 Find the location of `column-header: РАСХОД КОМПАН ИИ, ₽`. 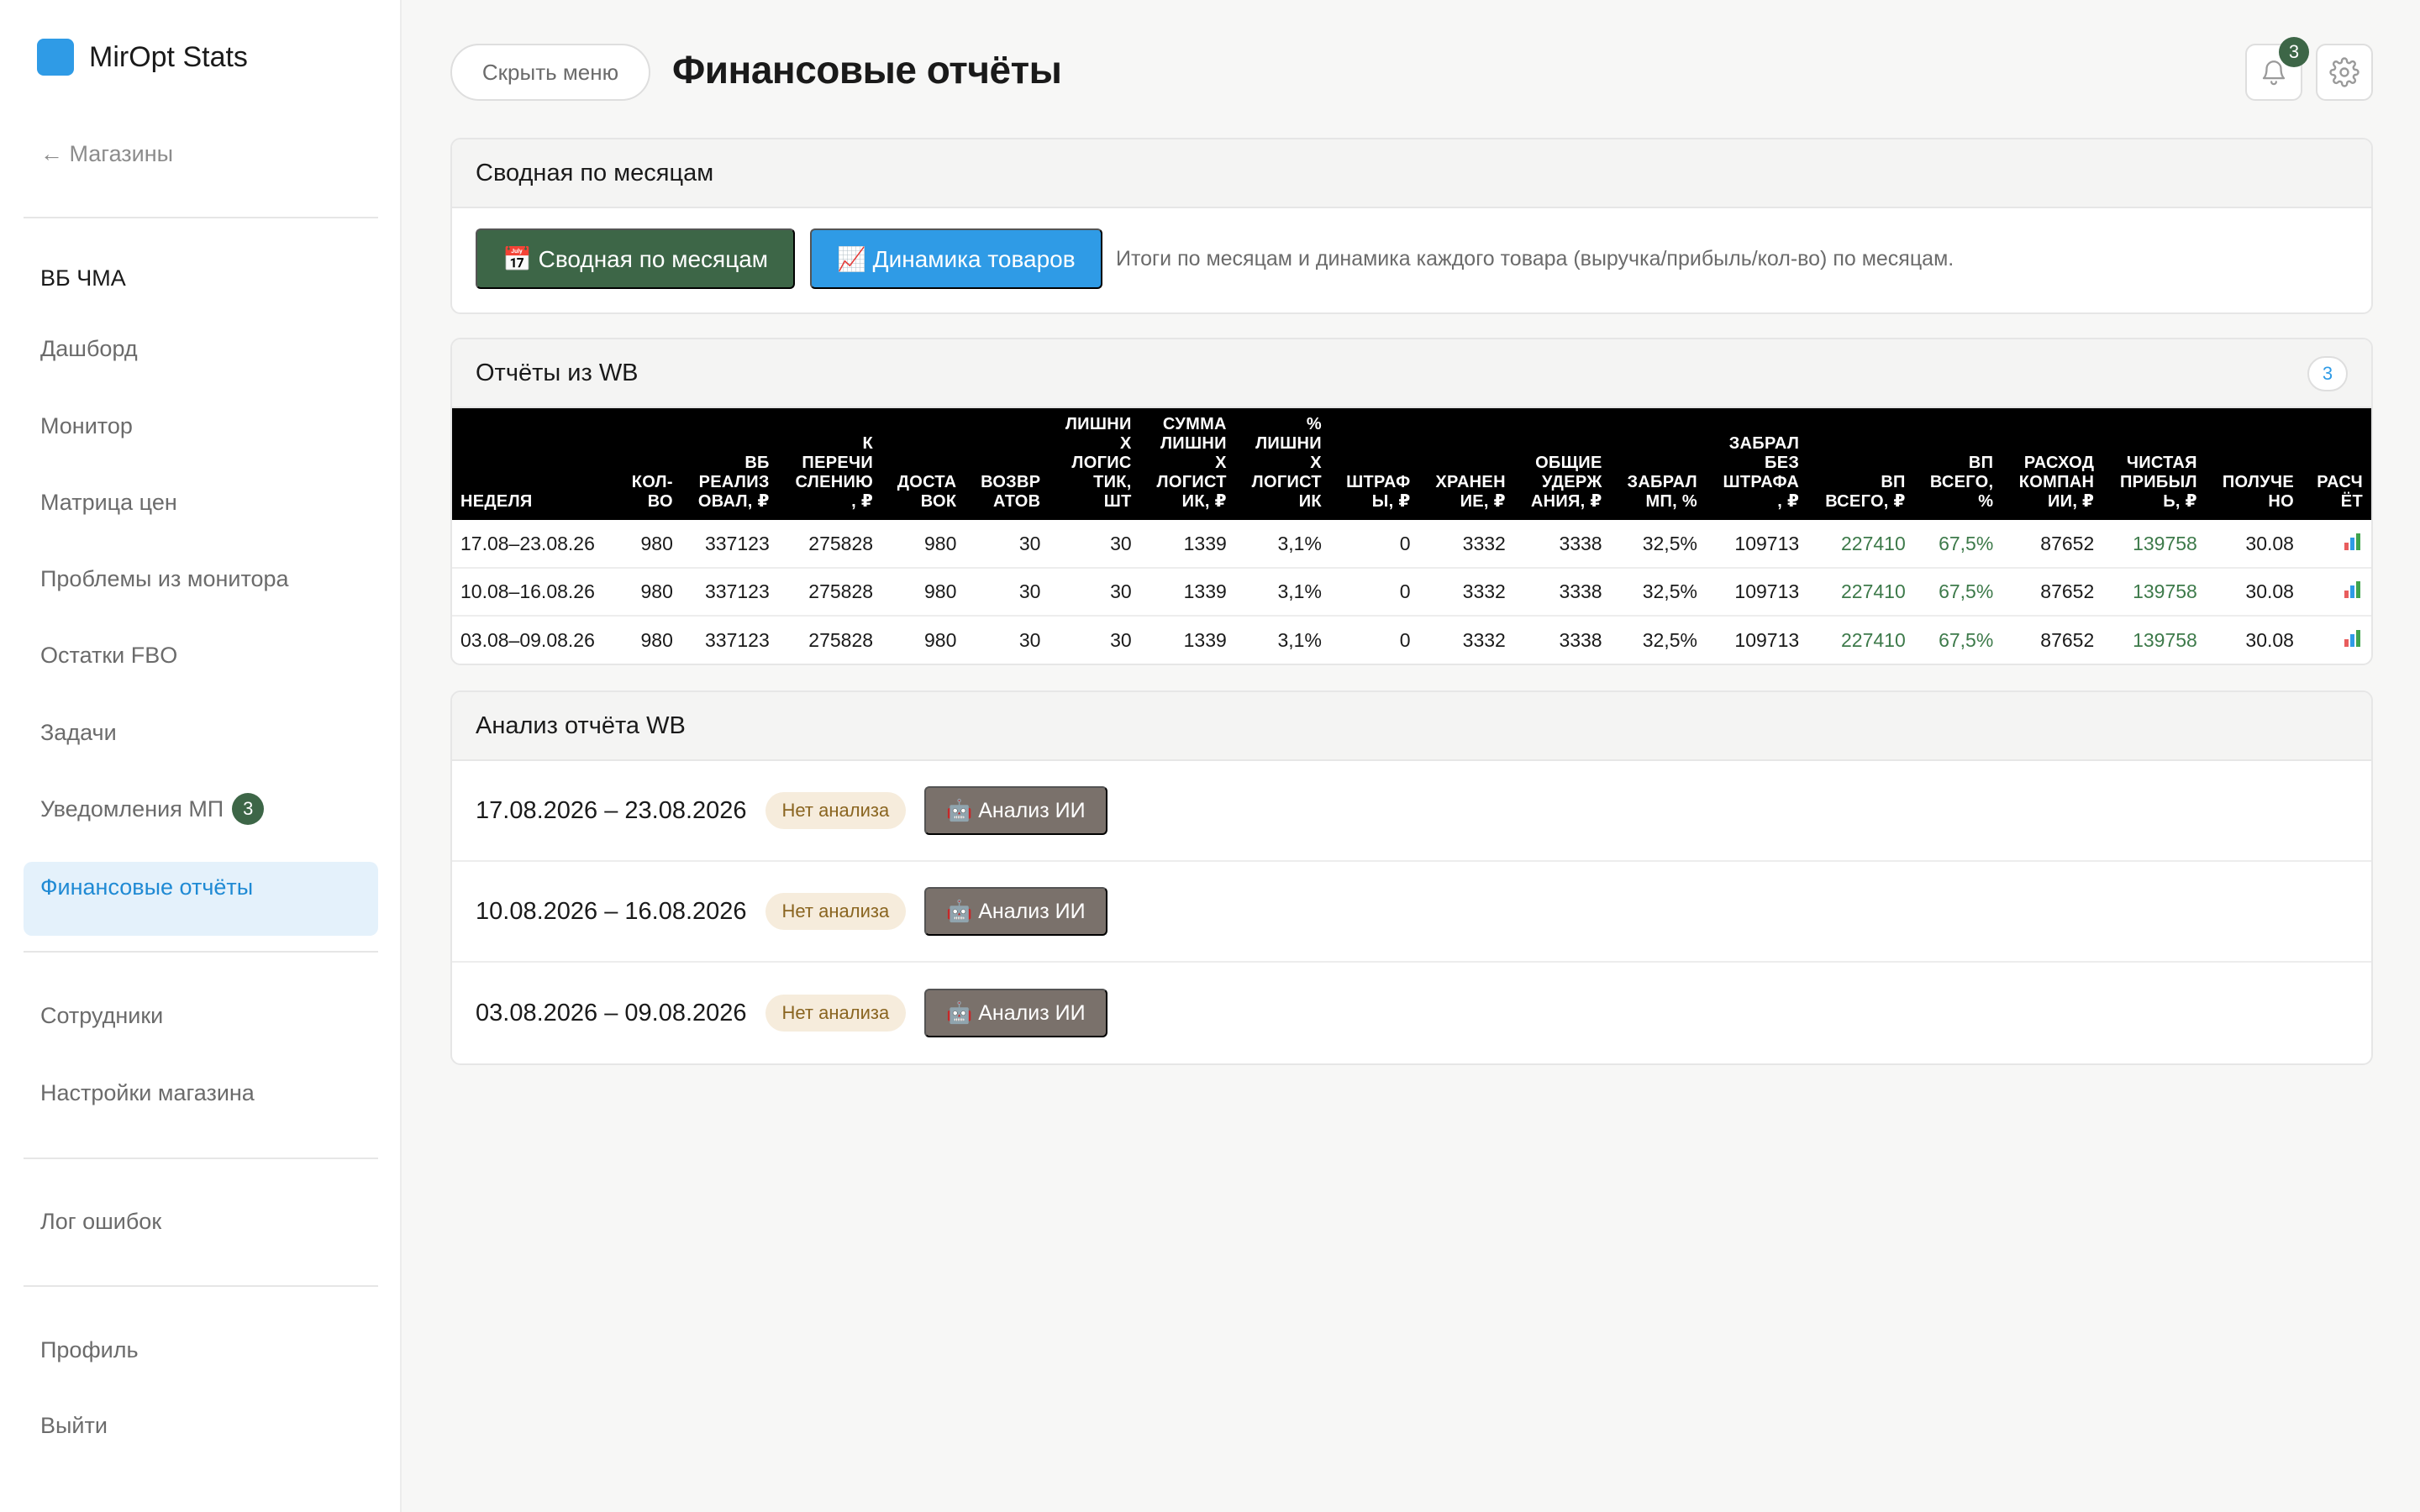

column-header: РАСХОД КОМПАН ИИ, ₽ is located at coordinates (2052, 464).